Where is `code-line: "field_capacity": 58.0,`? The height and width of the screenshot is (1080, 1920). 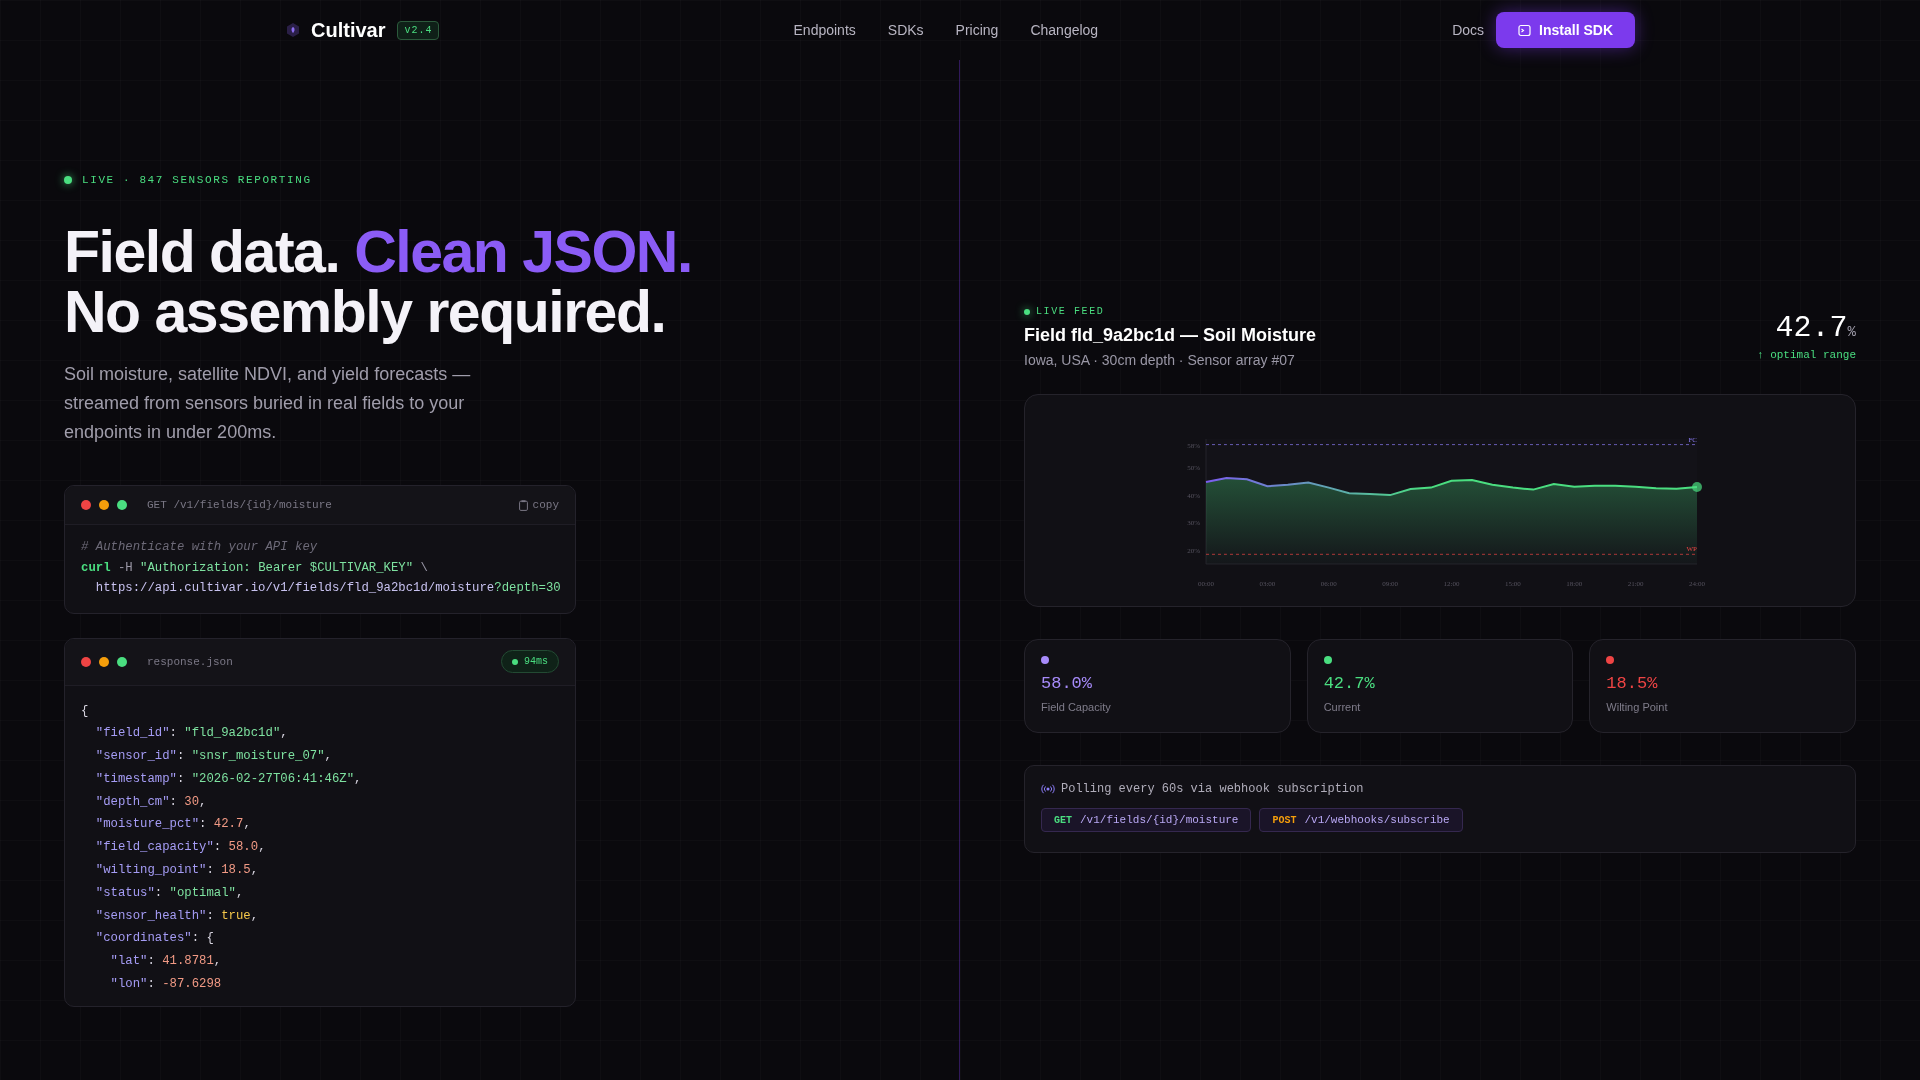
code-line: "field_capacity": 58.0, is located at coordinates (180, 848).